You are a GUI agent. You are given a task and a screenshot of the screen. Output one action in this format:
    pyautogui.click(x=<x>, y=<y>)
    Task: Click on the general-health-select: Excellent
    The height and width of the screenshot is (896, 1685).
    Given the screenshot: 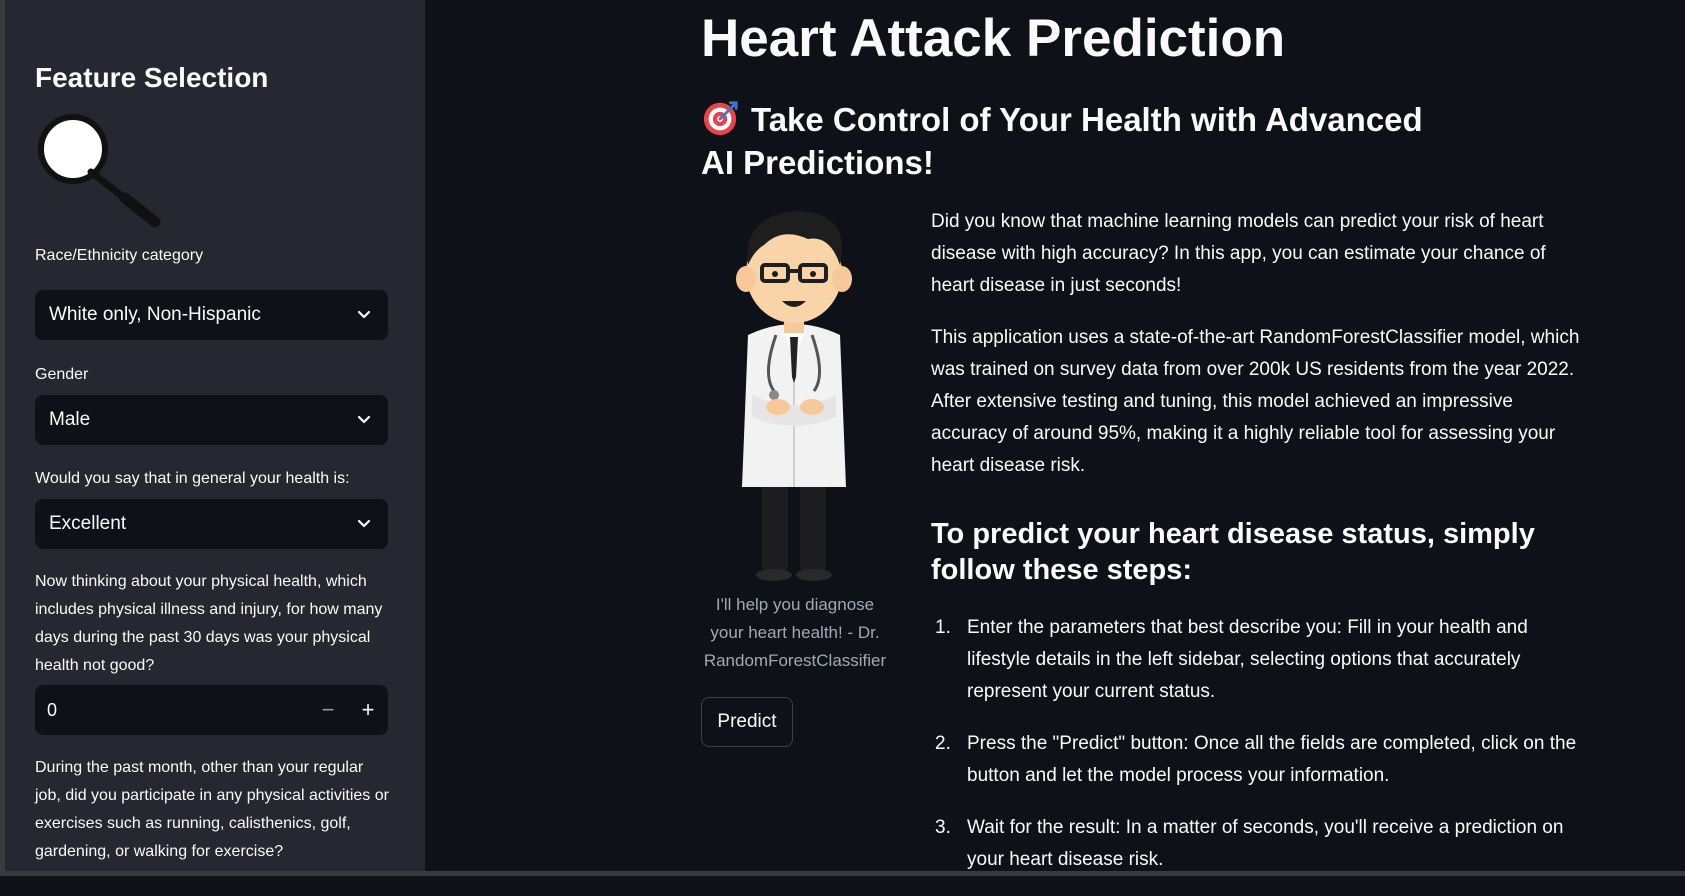 What is the action you would take?
    pyautogui.click(x=211, y=524)
    